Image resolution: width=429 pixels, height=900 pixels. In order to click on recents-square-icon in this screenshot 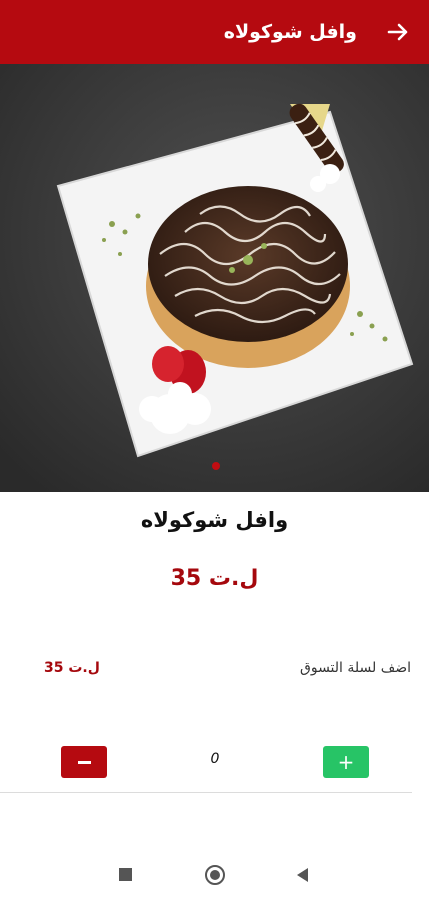, I will do `click(125, 874)`.